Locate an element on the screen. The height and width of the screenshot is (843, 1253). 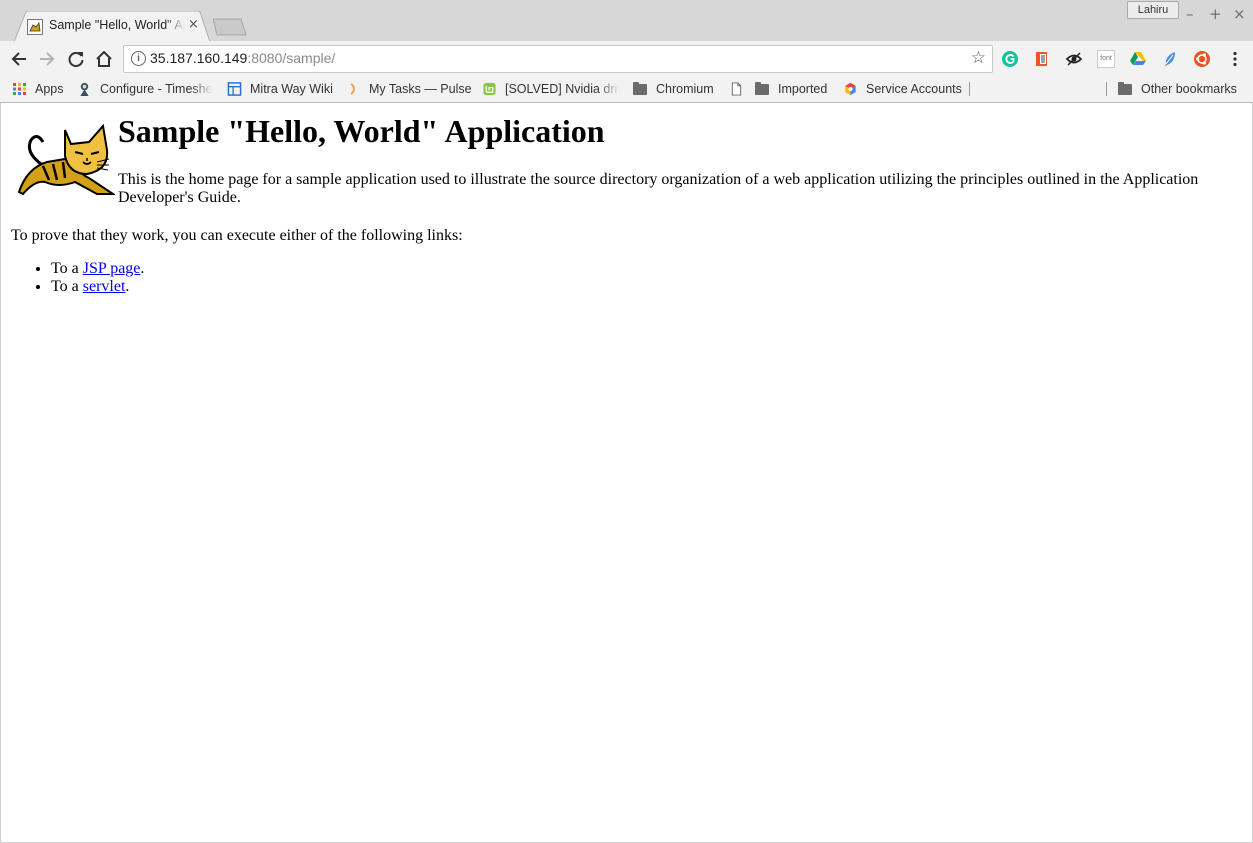
ubuntu-icon is located at coordinates (1202, 59).